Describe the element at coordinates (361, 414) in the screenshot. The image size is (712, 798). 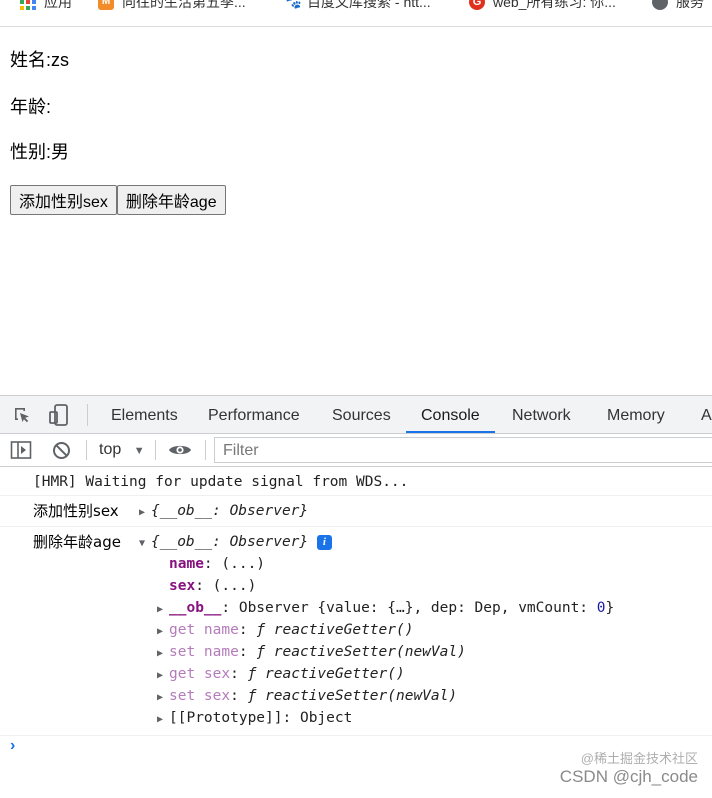
I see `tab-sources: Sources` at that location.